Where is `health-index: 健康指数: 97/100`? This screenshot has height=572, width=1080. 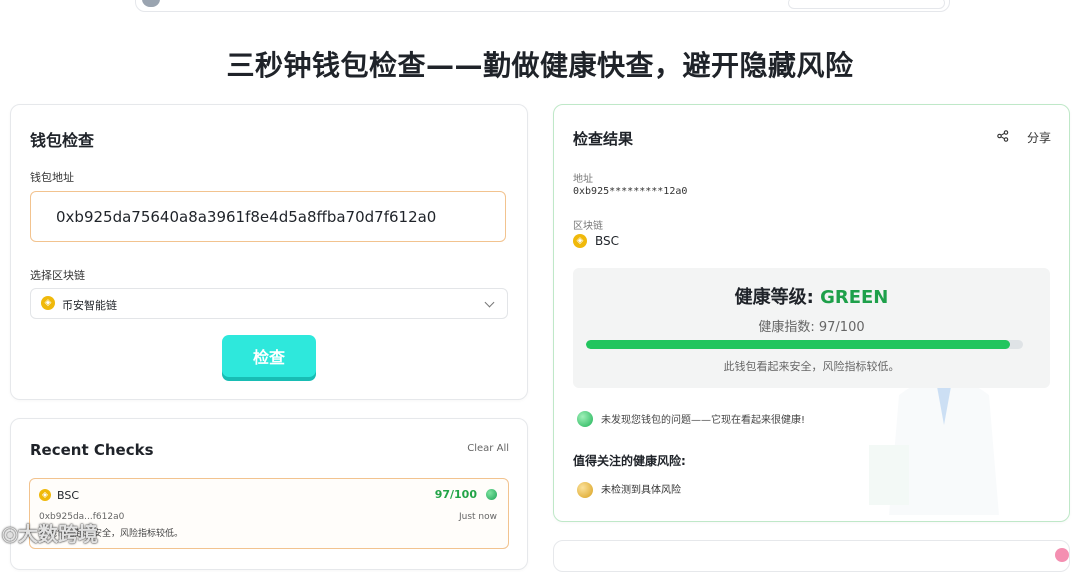 health-index: 健康指数: 97/100 is located at coordinates (811, 327).